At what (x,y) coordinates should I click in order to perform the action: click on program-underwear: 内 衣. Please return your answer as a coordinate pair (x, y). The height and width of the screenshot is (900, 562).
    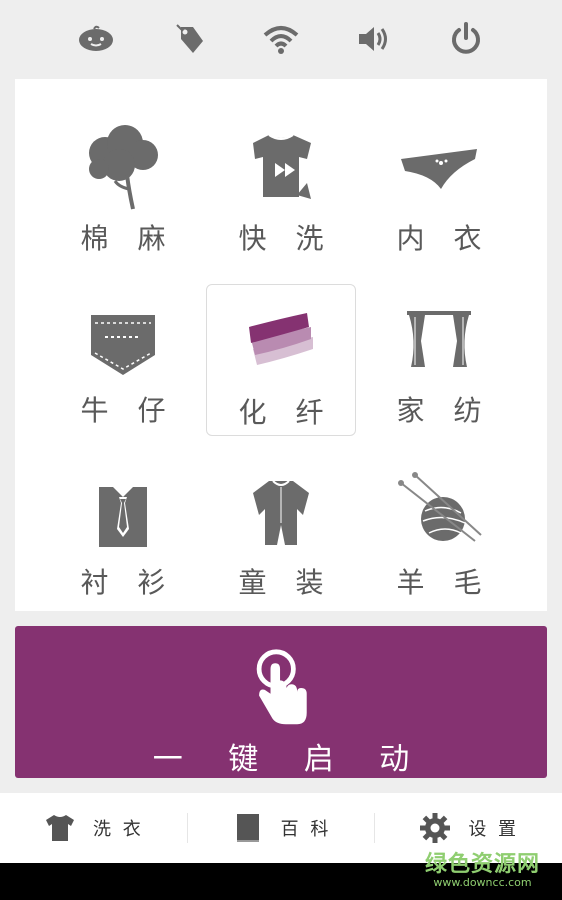
    Looking at the image, I should click on (439, 193).